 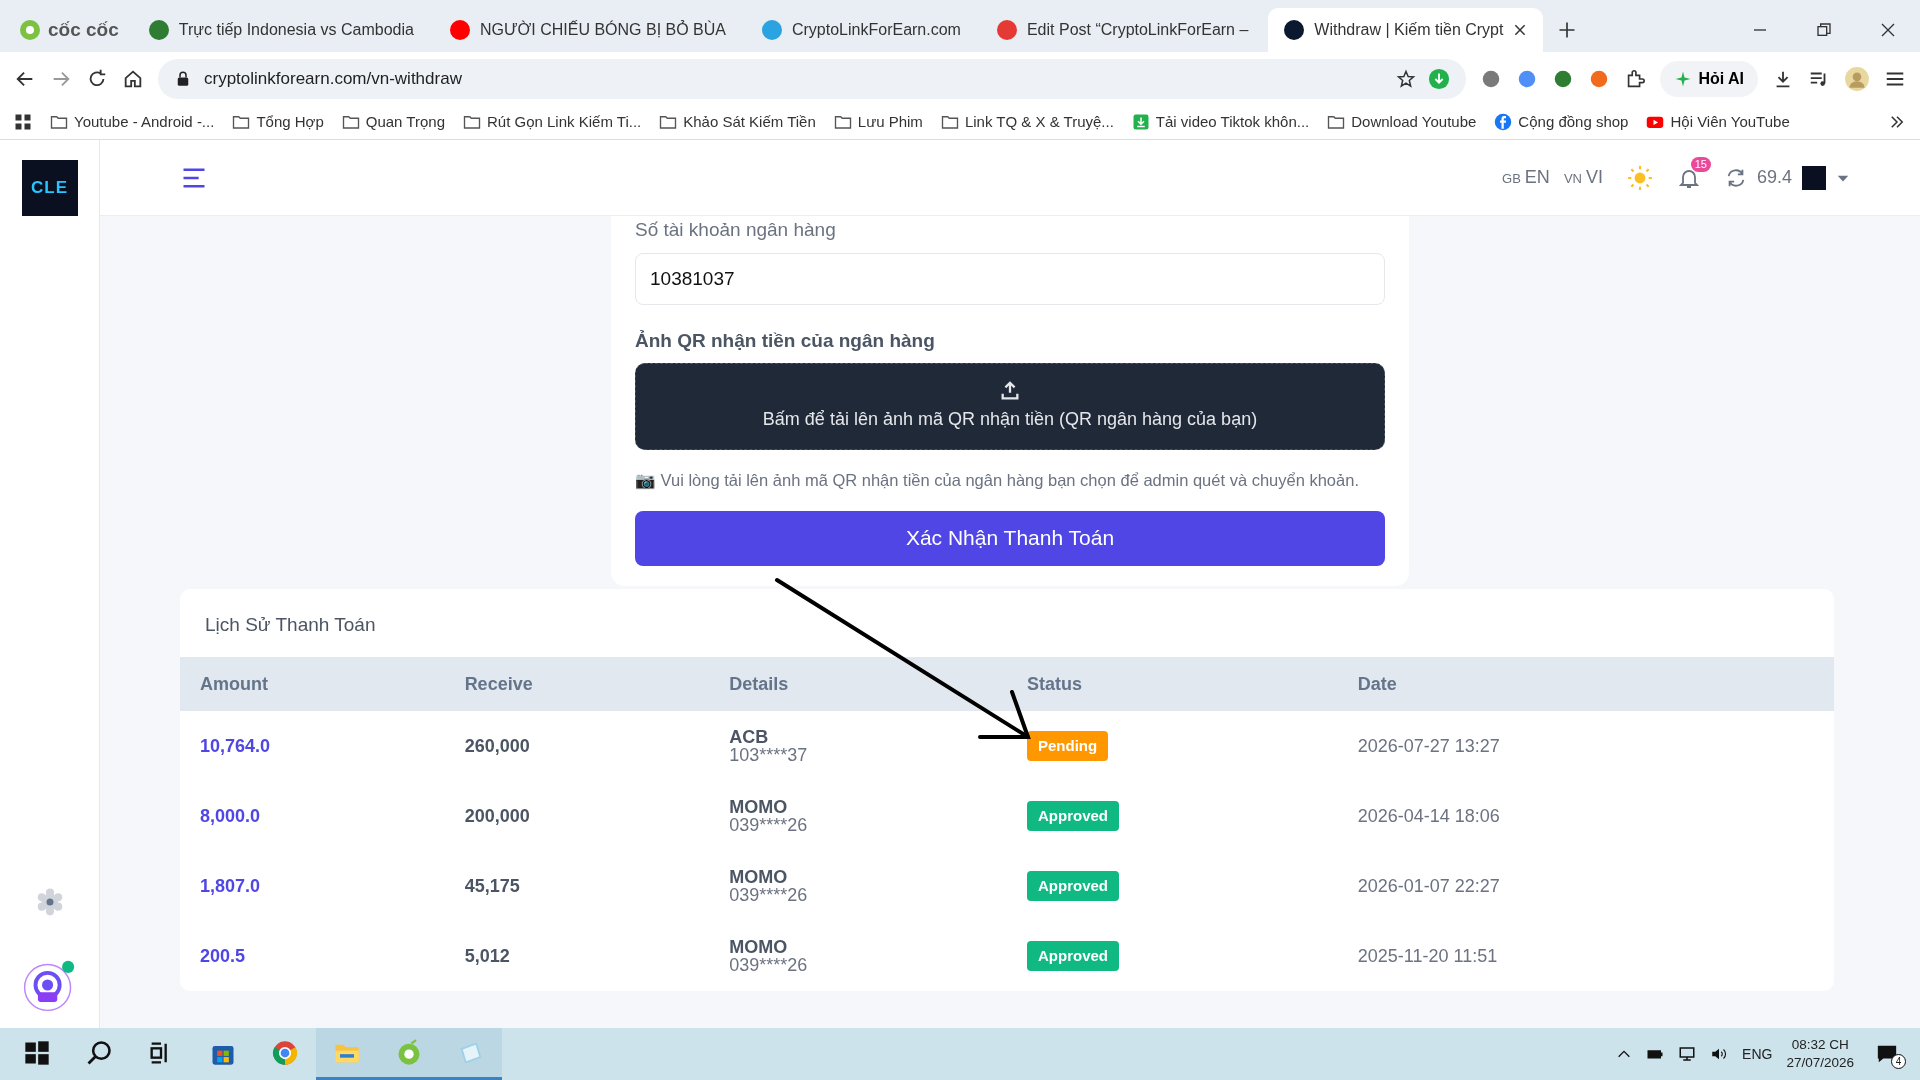 What do you see at coordinates (878, 122) in the screenshot?
I see `bookmark: Lưu Phim` at bounding box center [878, 122].